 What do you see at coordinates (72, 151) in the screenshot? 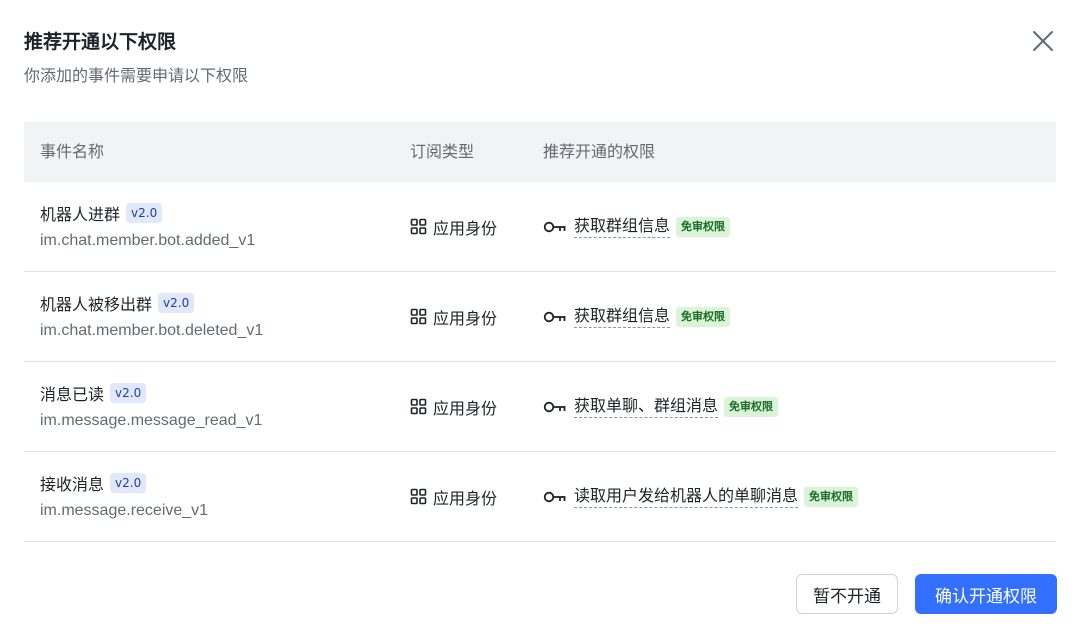
I see `header-event-name: 事件名称` at bounding box center [72, 151].